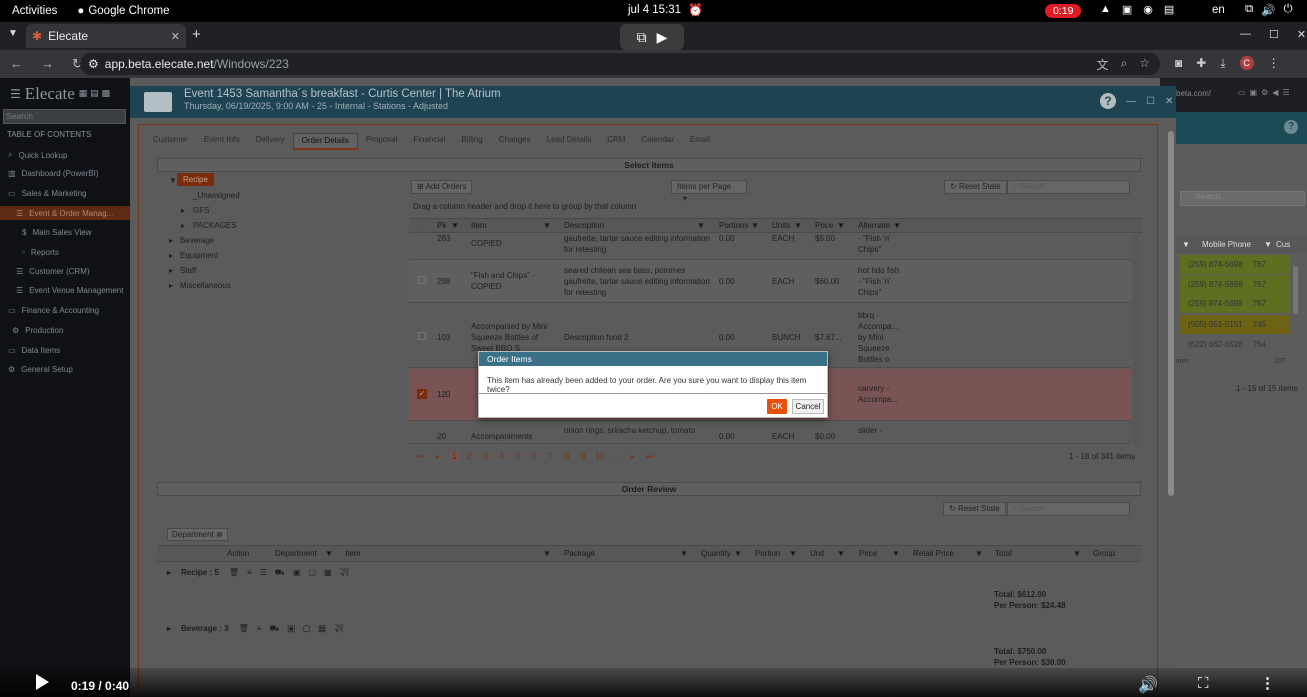 The image size is (1307, 697). Describe the element at coordinates (222, 141) in the screenshot. I see `tab-event-info: Event Info` at that location.